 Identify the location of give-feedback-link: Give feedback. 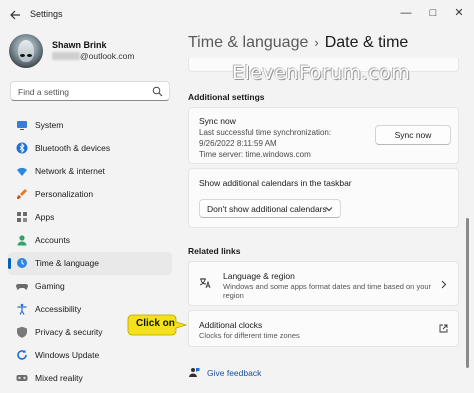
(234, 373).